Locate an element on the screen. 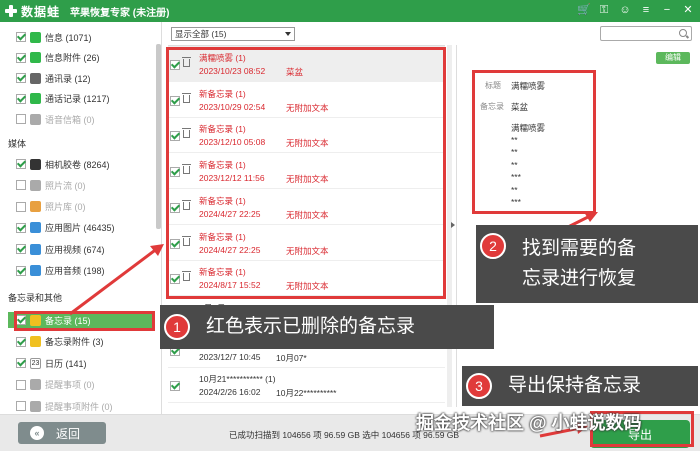  message-attachment-icon is located at coordinates (35, 57).